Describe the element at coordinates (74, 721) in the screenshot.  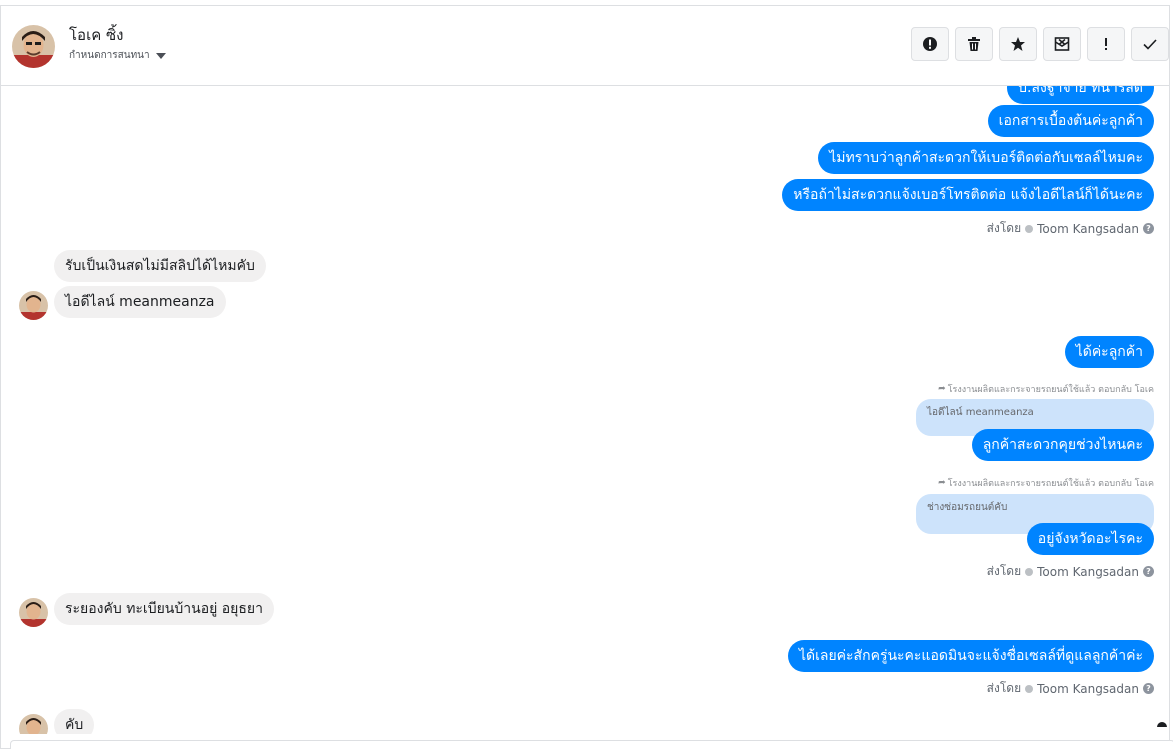
I see `incoming-message: คับ` at that location.